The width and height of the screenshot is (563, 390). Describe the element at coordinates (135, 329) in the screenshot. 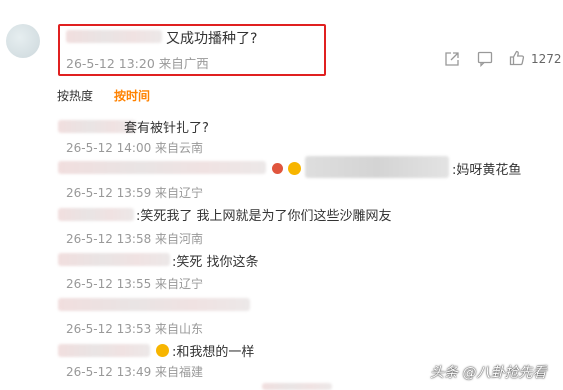

I see `reply-meta: 26-5-12 13:53 来自山东` at that location.